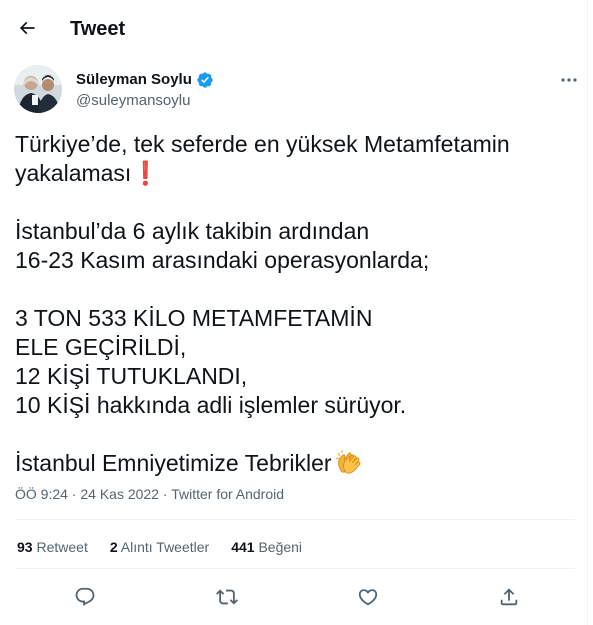  I want to click on author-name-text: Süleyman Soylu, so click(134, 79).